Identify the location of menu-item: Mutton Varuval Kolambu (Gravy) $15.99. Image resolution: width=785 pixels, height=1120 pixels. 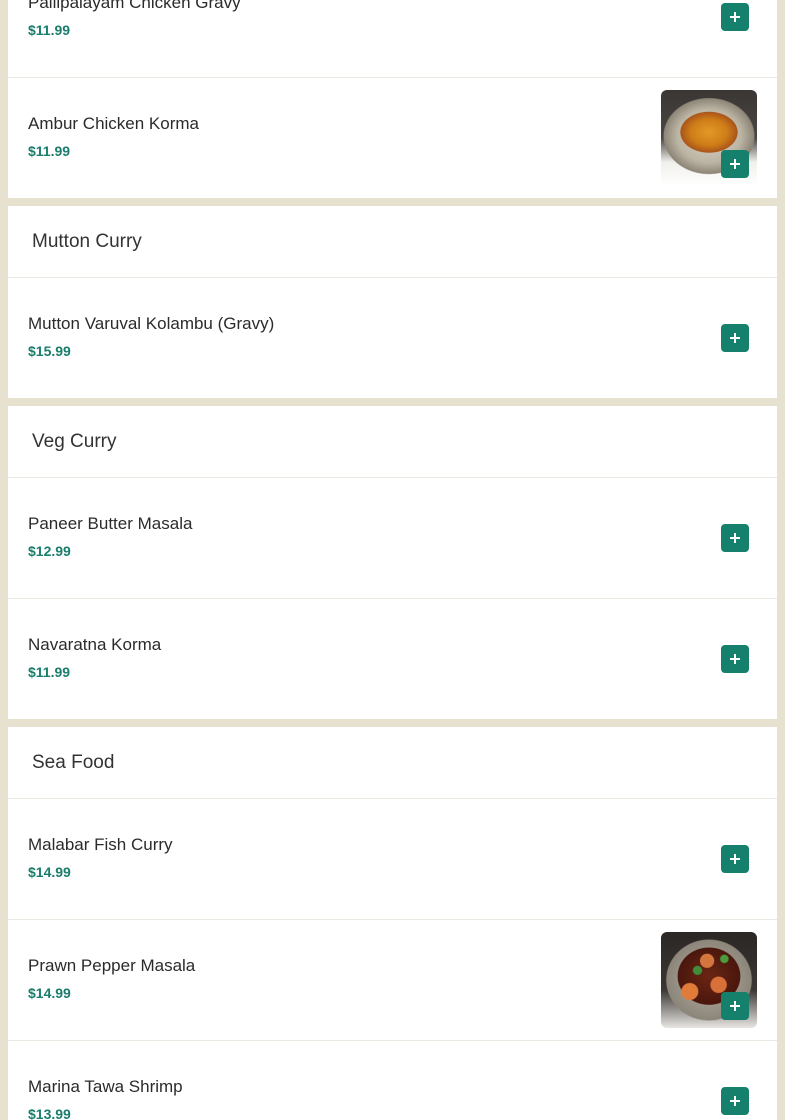
(392, 338).